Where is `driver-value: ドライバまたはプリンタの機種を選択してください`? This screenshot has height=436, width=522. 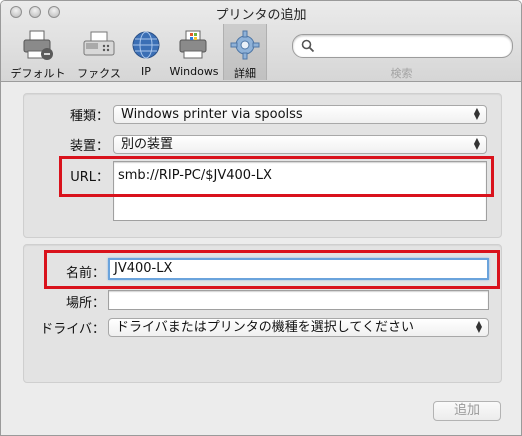
driver-value: ドライバまたはプリンタの機種を選択してください is located at coordinates (265, 327).